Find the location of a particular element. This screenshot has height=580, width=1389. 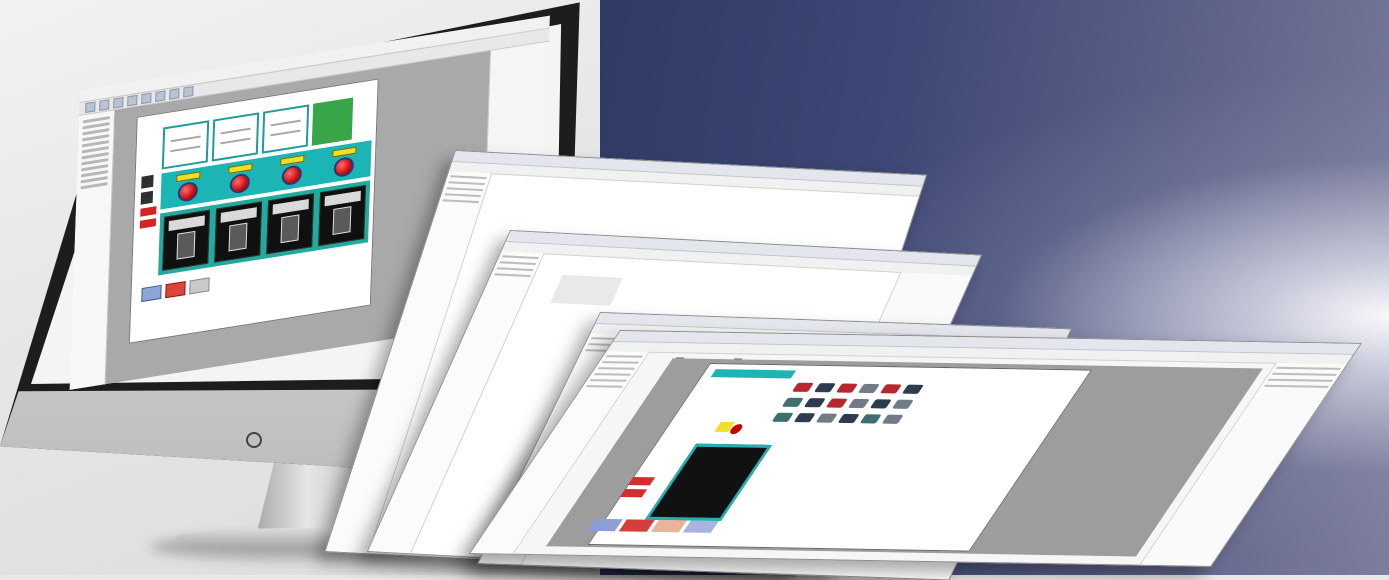

side-components is located at coordinates (148, 201).